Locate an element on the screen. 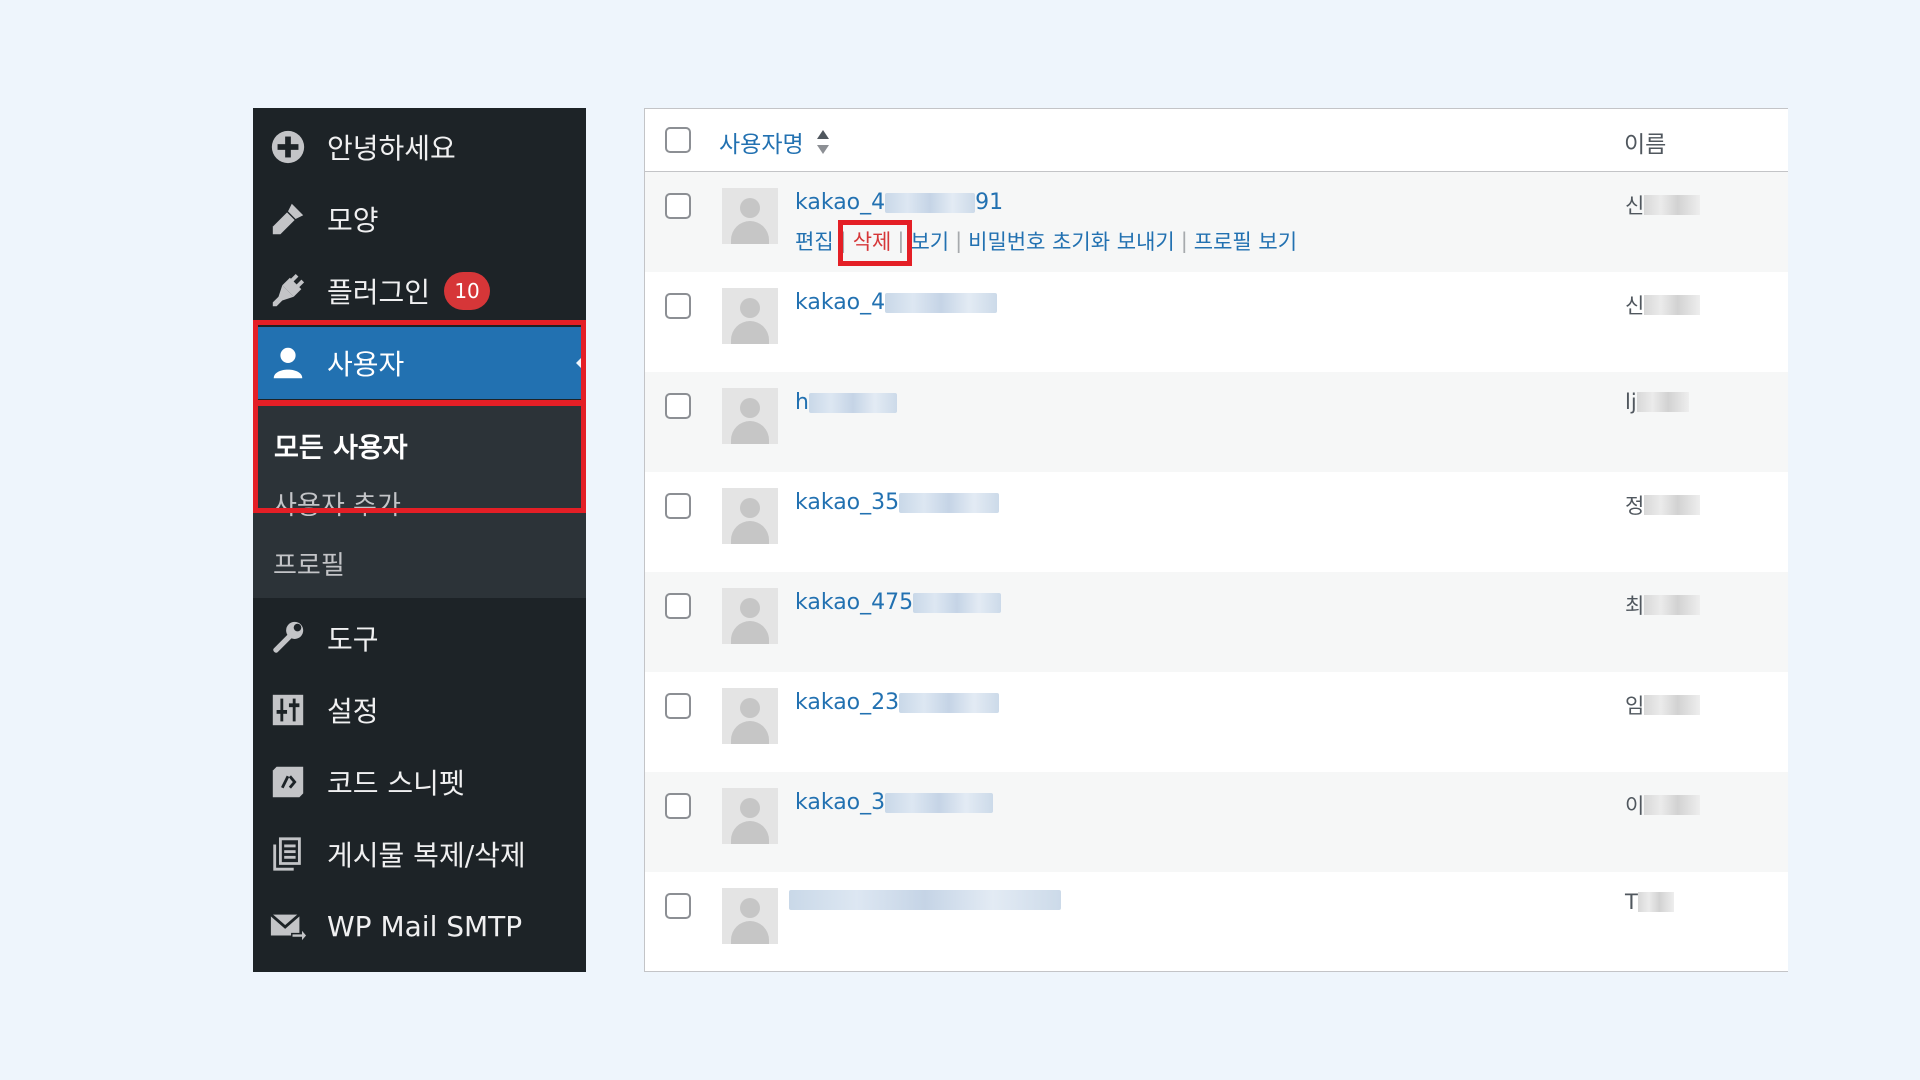 The width and height of the screenshot is (1920, 1080). menu-item-duplicate-delete: 게시물 복제/삭제 is located at coordinates (419, 854).